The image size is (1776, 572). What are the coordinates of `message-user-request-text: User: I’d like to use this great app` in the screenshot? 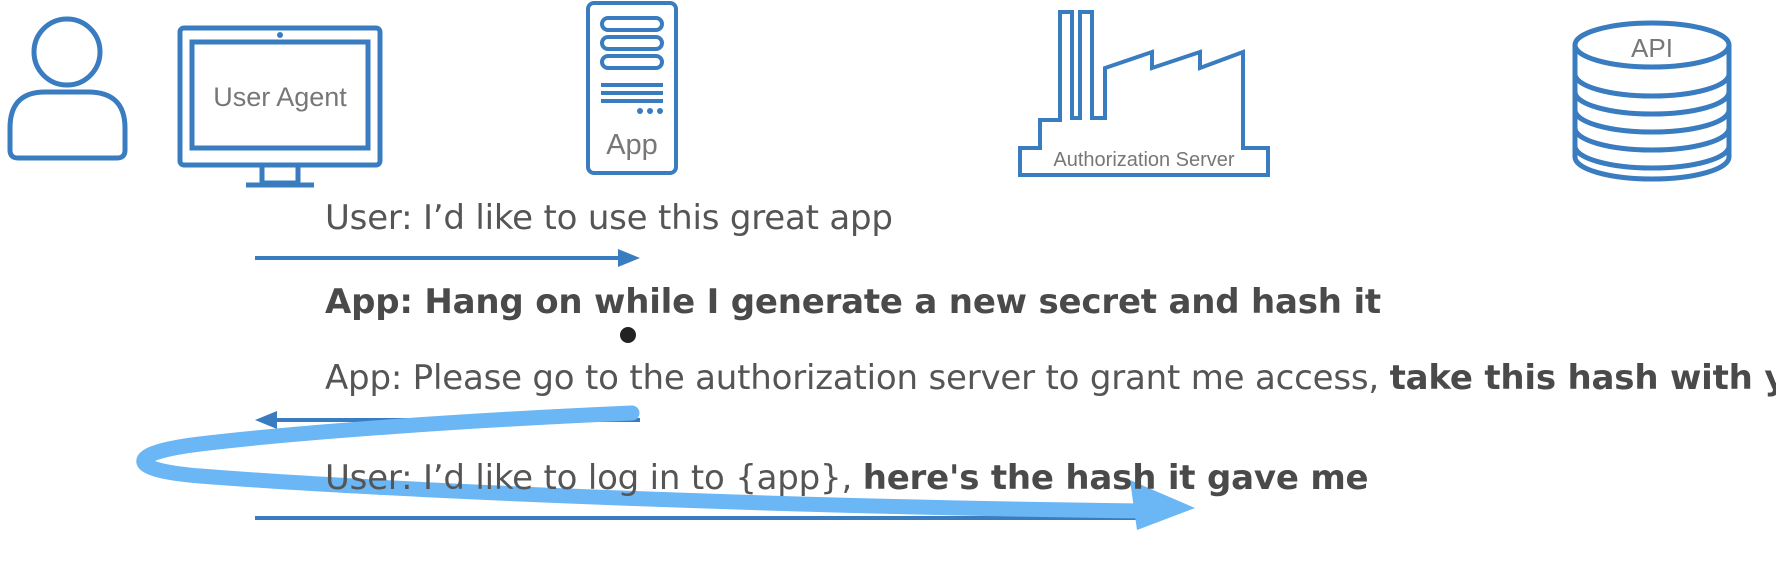 It's located at (609, 218).